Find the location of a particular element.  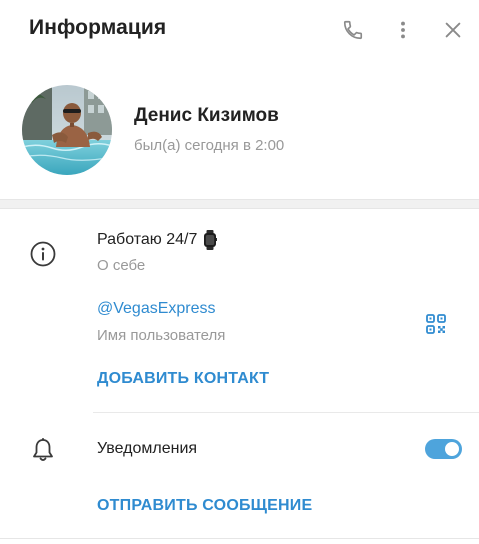

section-divider is located at coordinates (239, 204).